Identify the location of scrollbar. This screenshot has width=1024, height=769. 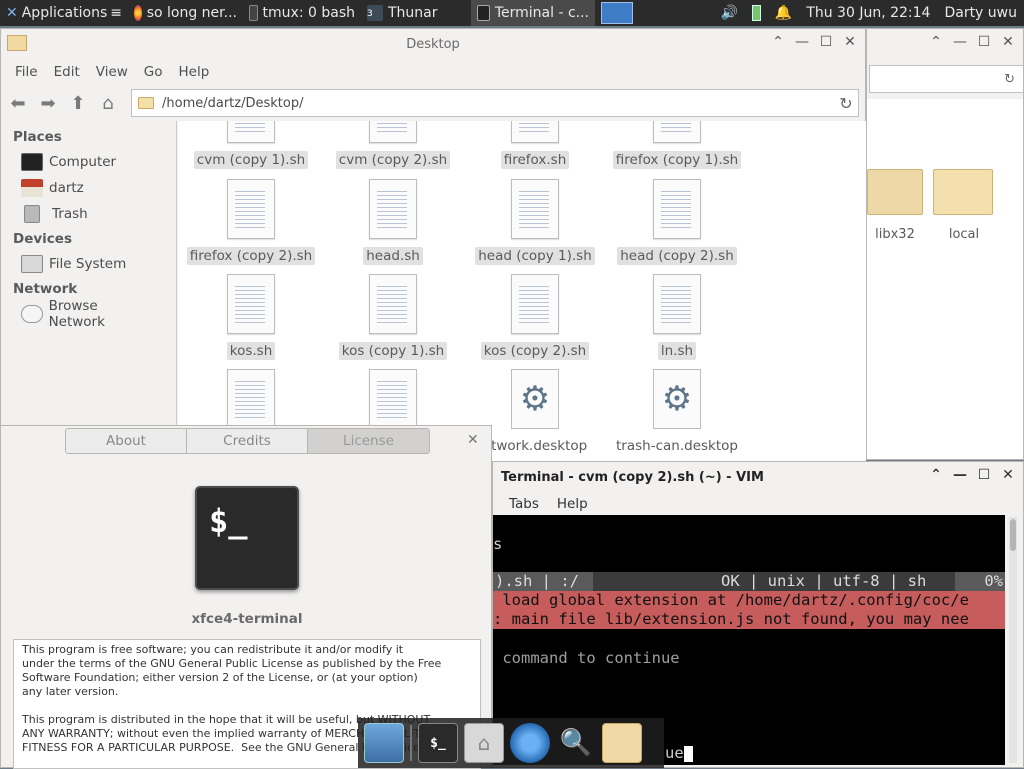
(1013, 640).